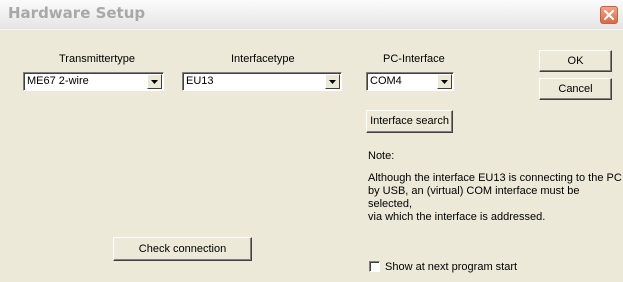  Describe the element at coordinates (451, 267) in the screenshot. I see `show-at-start-label: Show at next program start` at that location.